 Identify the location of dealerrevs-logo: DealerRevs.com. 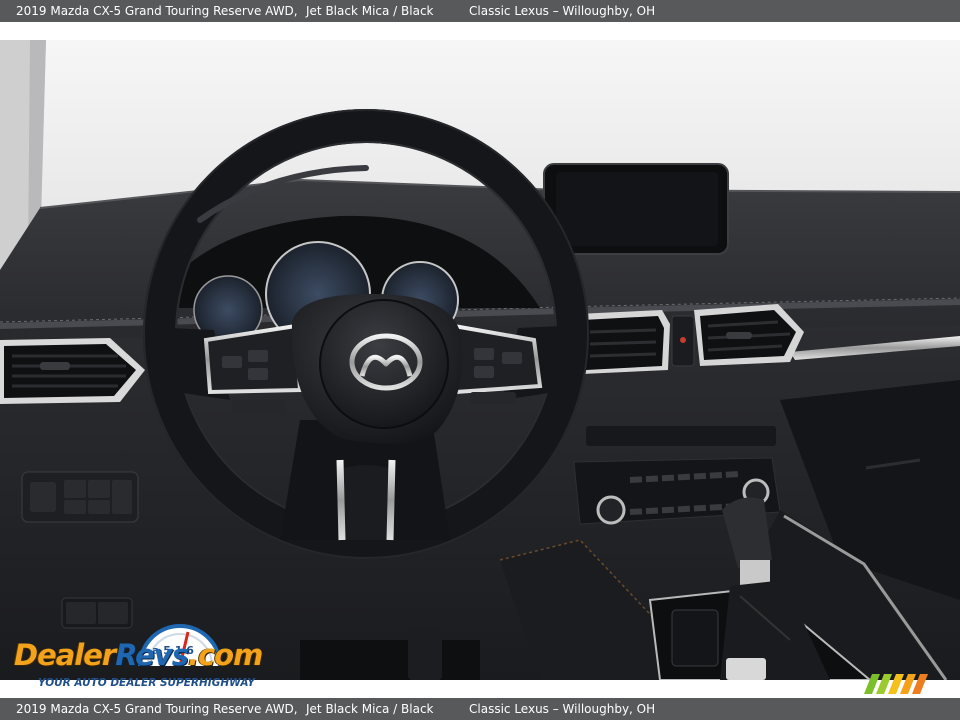
(138, 655).